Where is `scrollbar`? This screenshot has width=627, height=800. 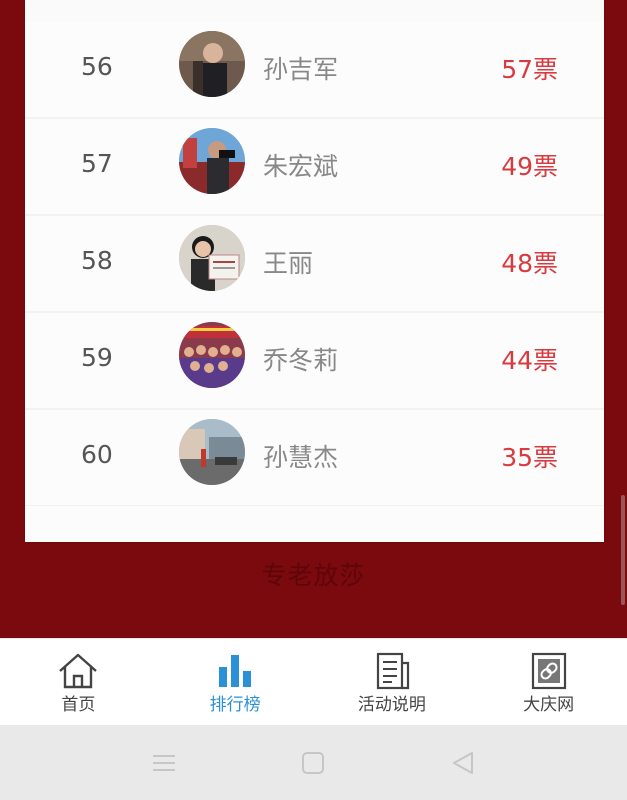 scrollbar is located at coordinates (623, 550).